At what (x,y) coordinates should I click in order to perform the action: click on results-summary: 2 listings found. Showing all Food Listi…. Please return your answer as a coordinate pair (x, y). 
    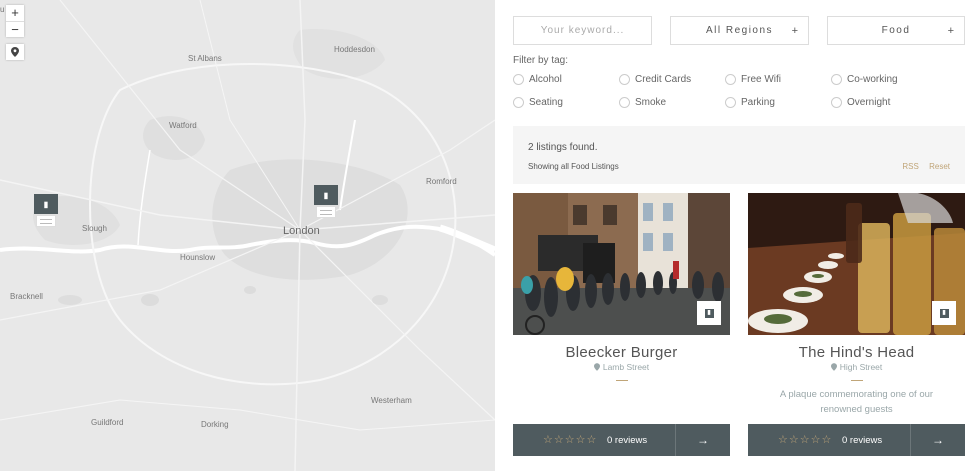
    Looking at the image, I should click on (739, 155).